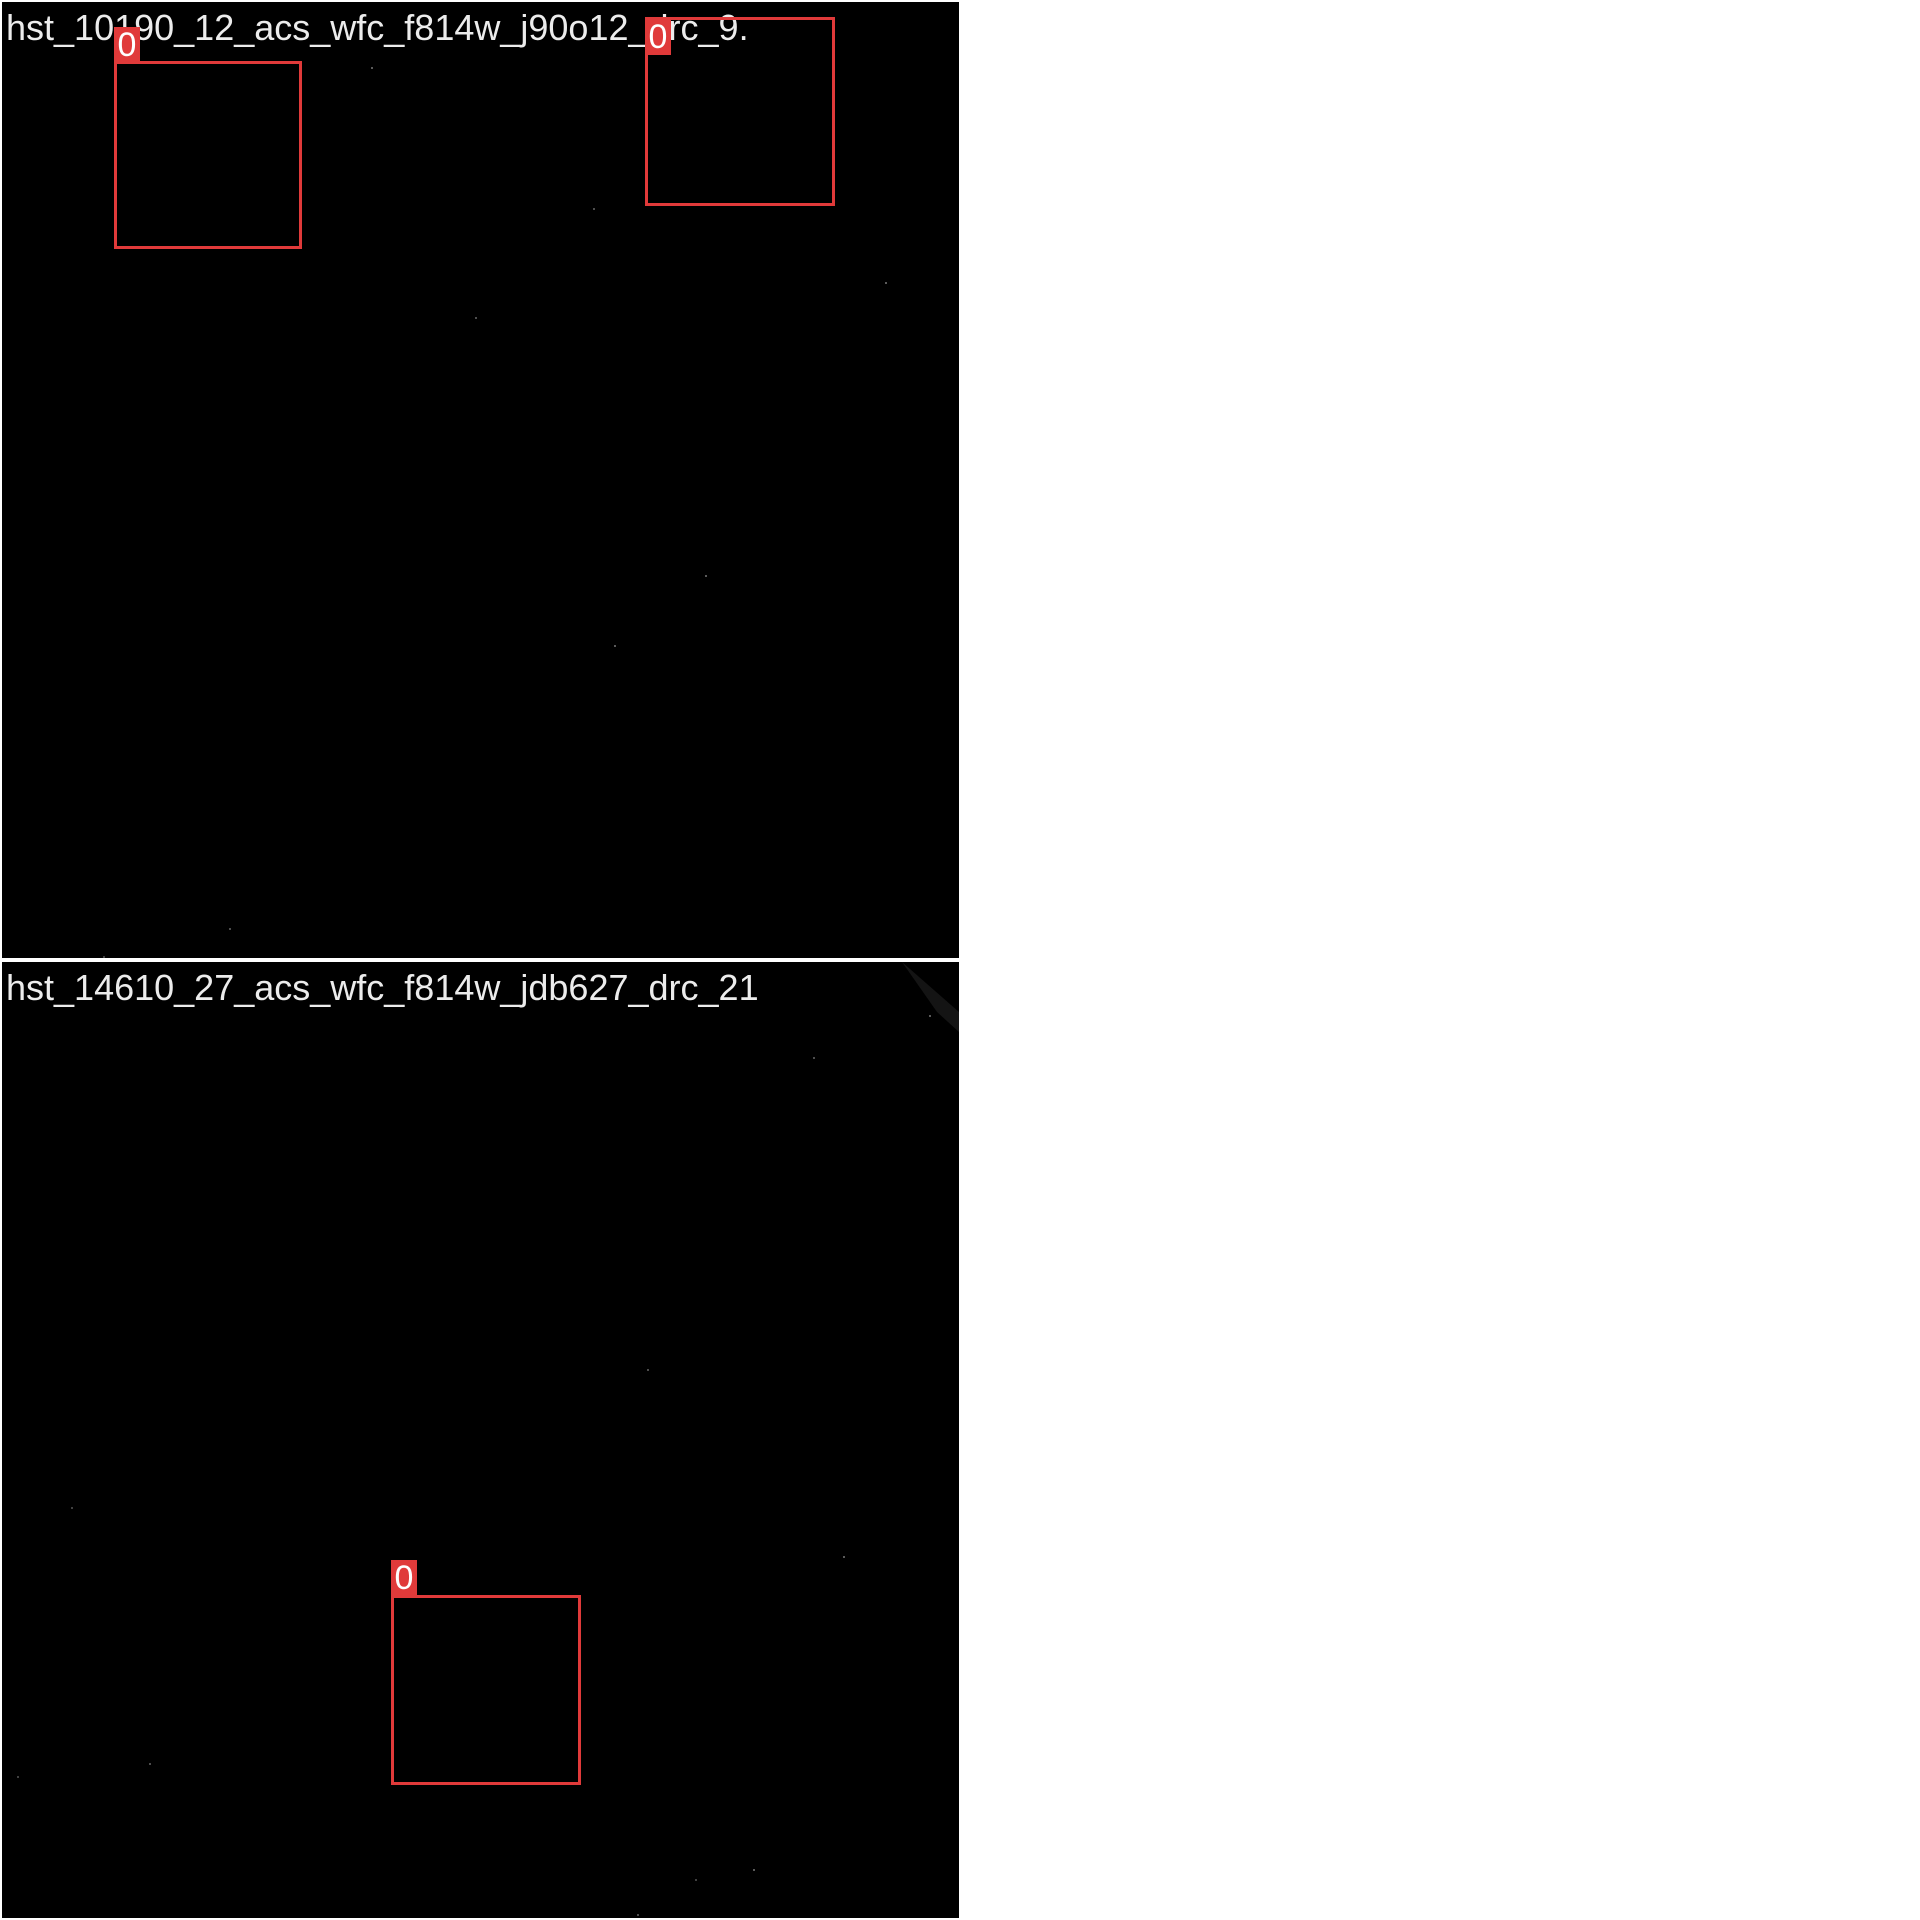  Describe the element at coordinates (930, 997) in the screenshot. I see `diffraction-artifact` at that location.